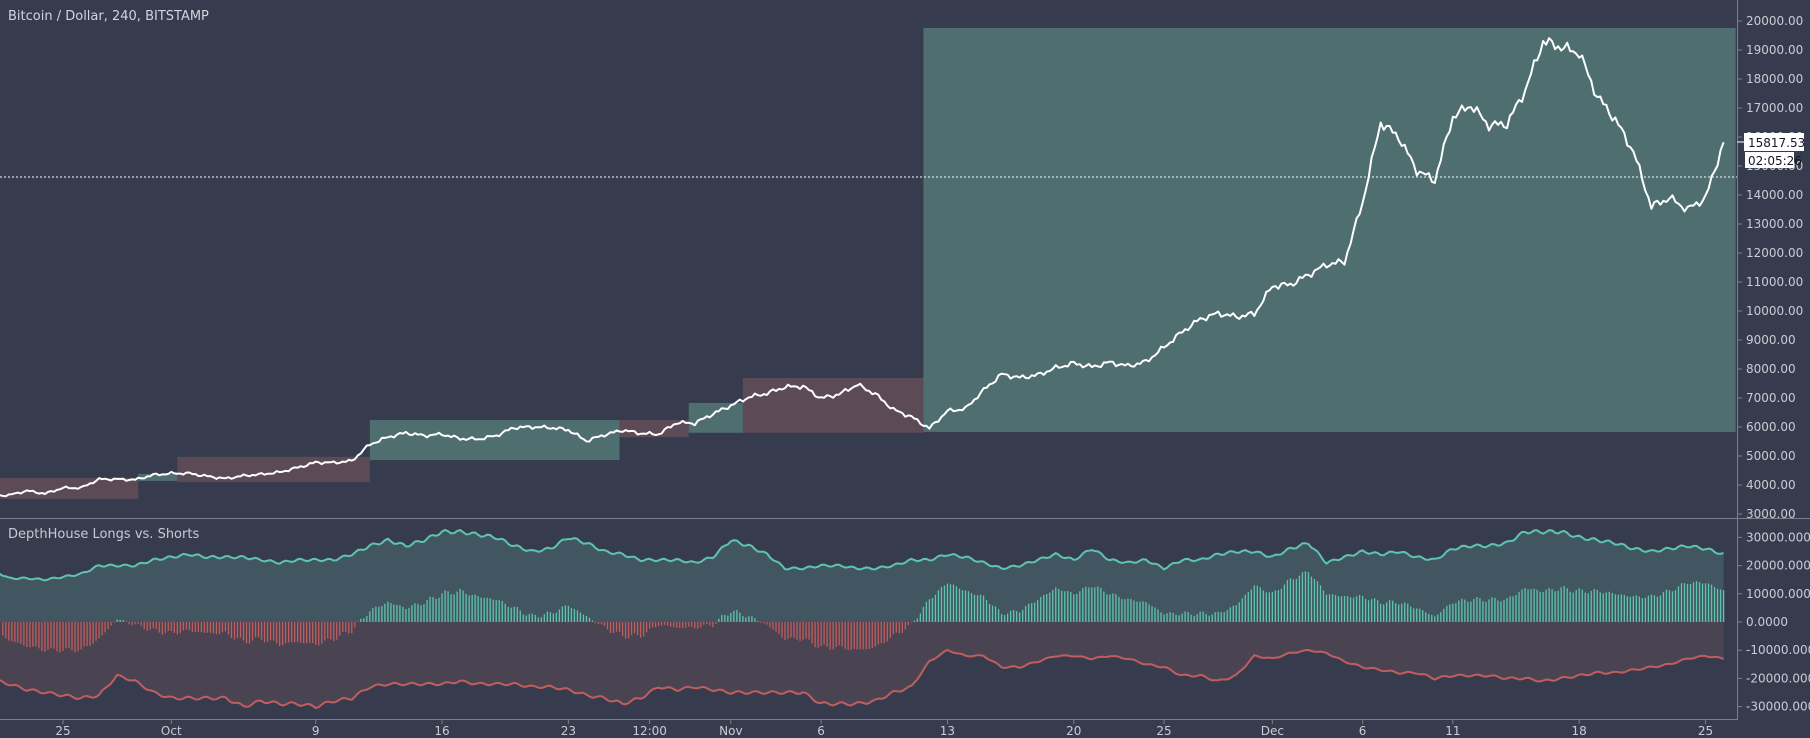 This screenshot has width=1810, height=738. I want to click on price-tick-label: 4000.00, so click(1771, 485).